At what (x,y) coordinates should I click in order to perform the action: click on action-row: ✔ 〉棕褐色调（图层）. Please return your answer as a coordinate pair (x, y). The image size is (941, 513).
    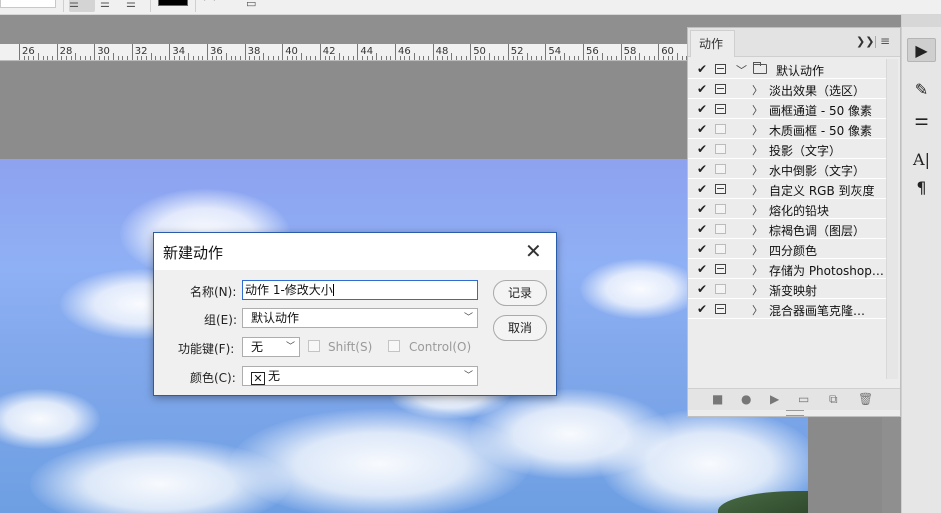
    Looking at the image, I should click on (787, 229).